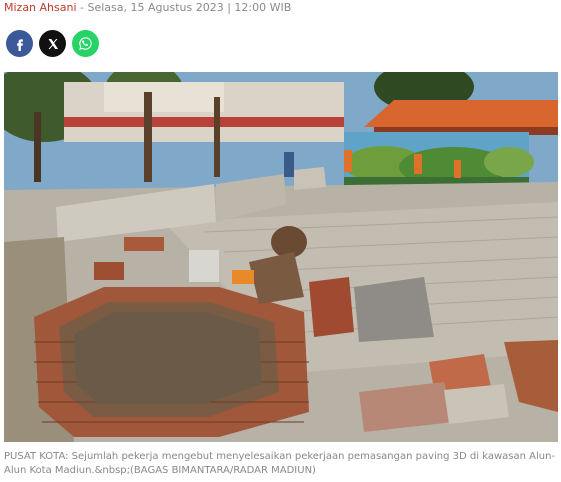 The image size is (561, 482). What do you see at coordinates (189, 7) in the screenshot?
I see `publish-date: Selasa, 15 Agustus 2023 | 12:00 WIB` at bounding box center [189, 7].